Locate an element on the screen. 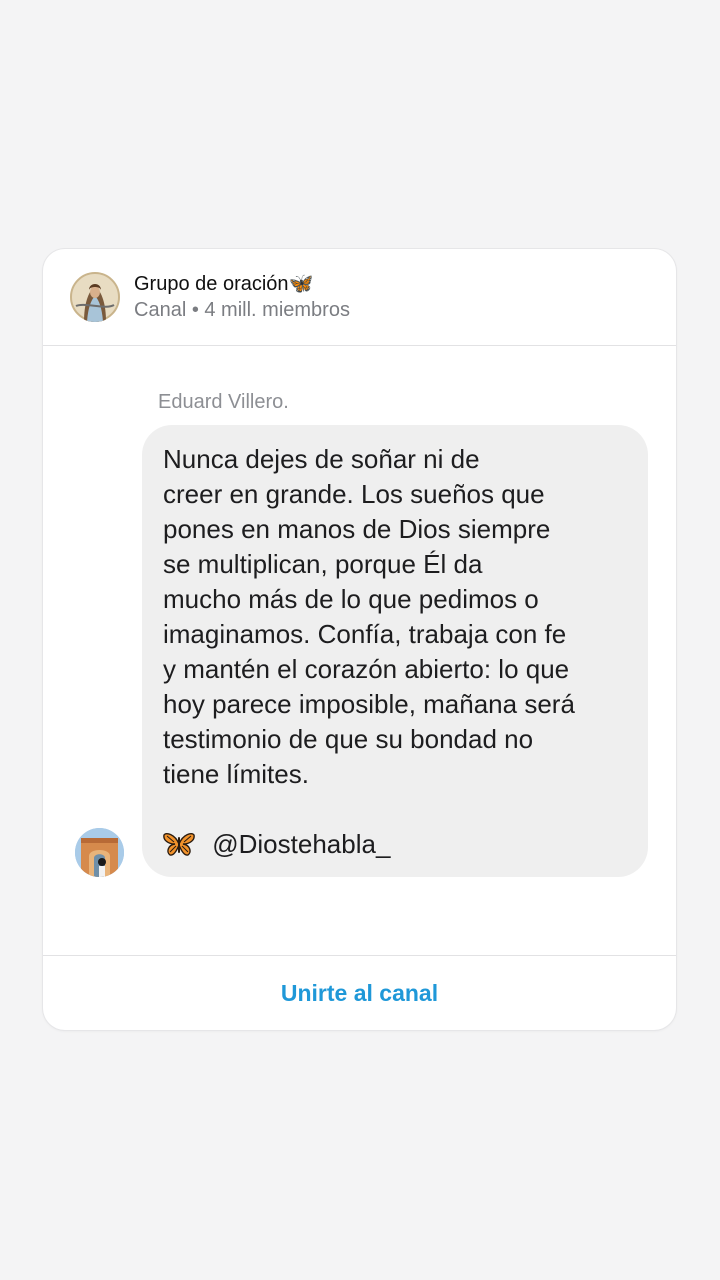  channel-footer: Unirte al canal is located at coordinates (359, 992).